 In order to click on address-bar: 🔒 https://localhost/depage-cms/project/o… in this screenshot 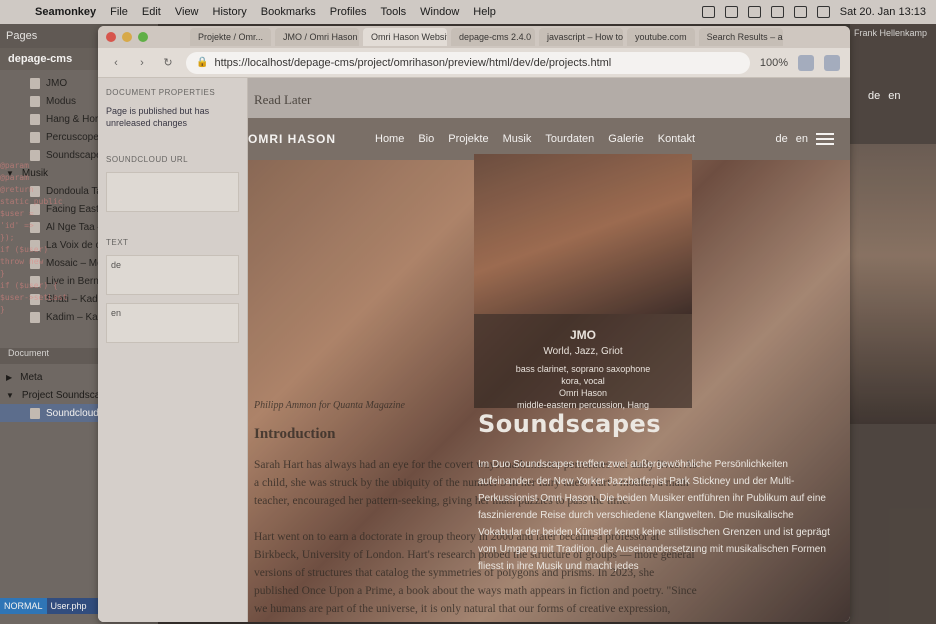, I will do `click(468, 62)`.